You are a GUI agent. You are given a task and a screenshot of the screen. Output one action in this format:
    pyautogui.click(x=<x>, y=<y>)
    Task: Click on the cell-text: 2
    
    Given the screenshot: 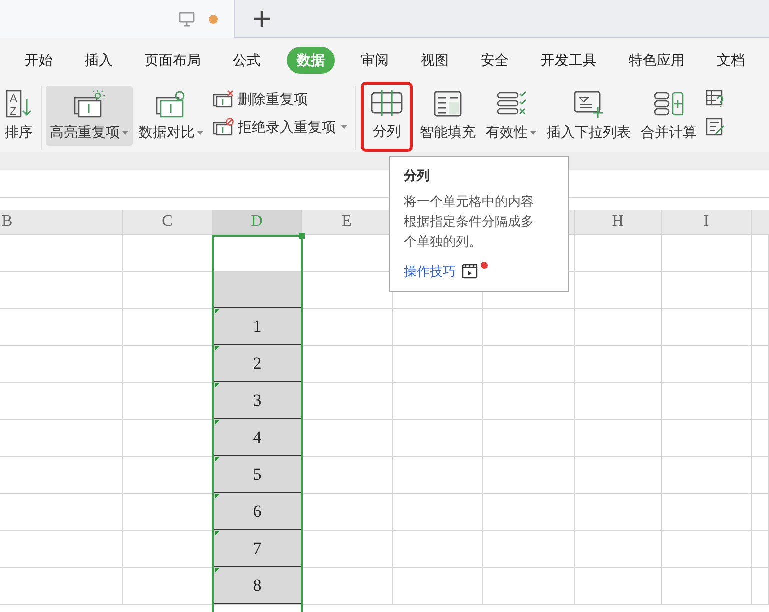 What is the action you would take?
    pyautogui.click(x=257, y=363)
    